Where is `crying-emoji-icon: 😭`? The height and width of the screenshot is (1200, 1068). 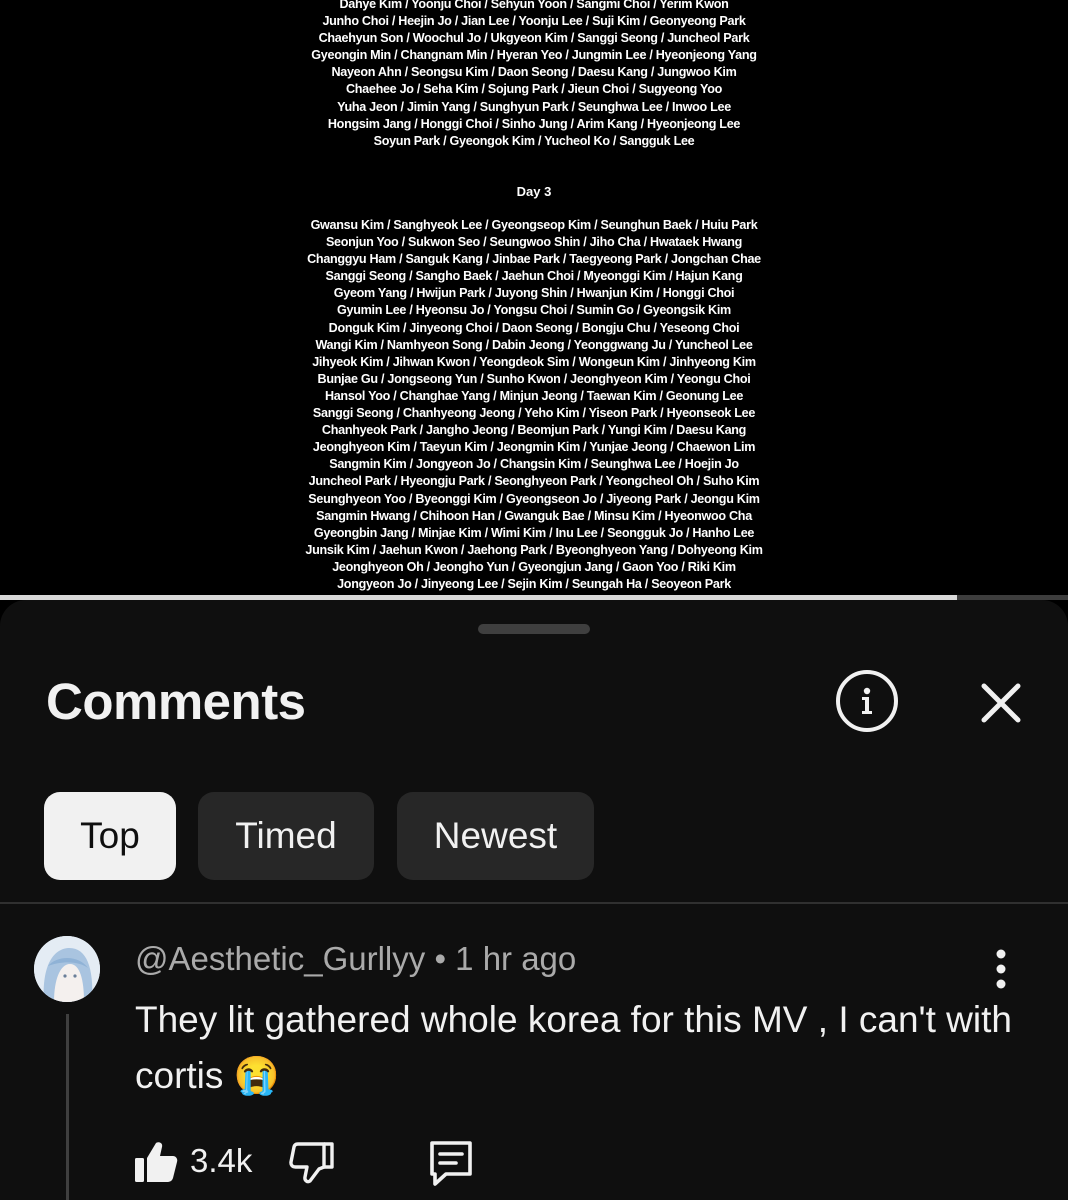 crying-emoji-icon: 😭 is located at coordinates (256, 1075).